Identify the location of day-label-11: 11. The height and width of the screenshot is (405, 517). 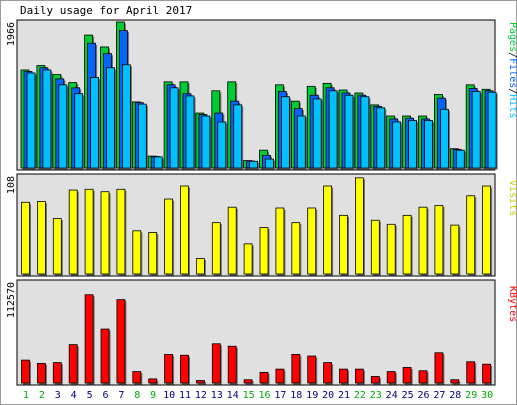
(185, 395).